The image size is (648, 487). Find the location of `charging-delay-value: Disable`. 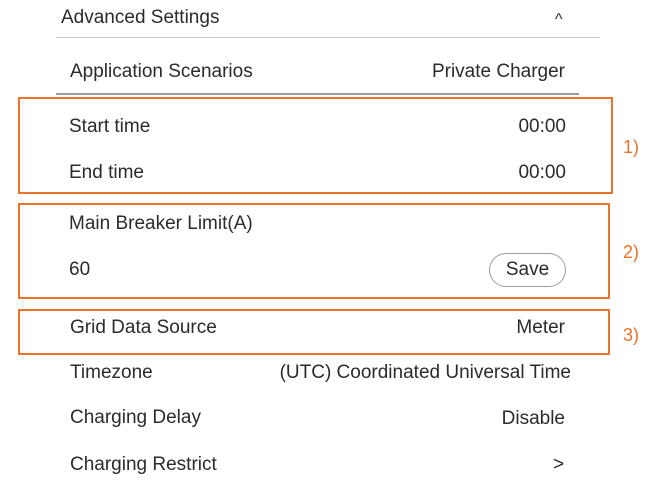

charging-delay-value: Disable is located at coordinates (533, 418).